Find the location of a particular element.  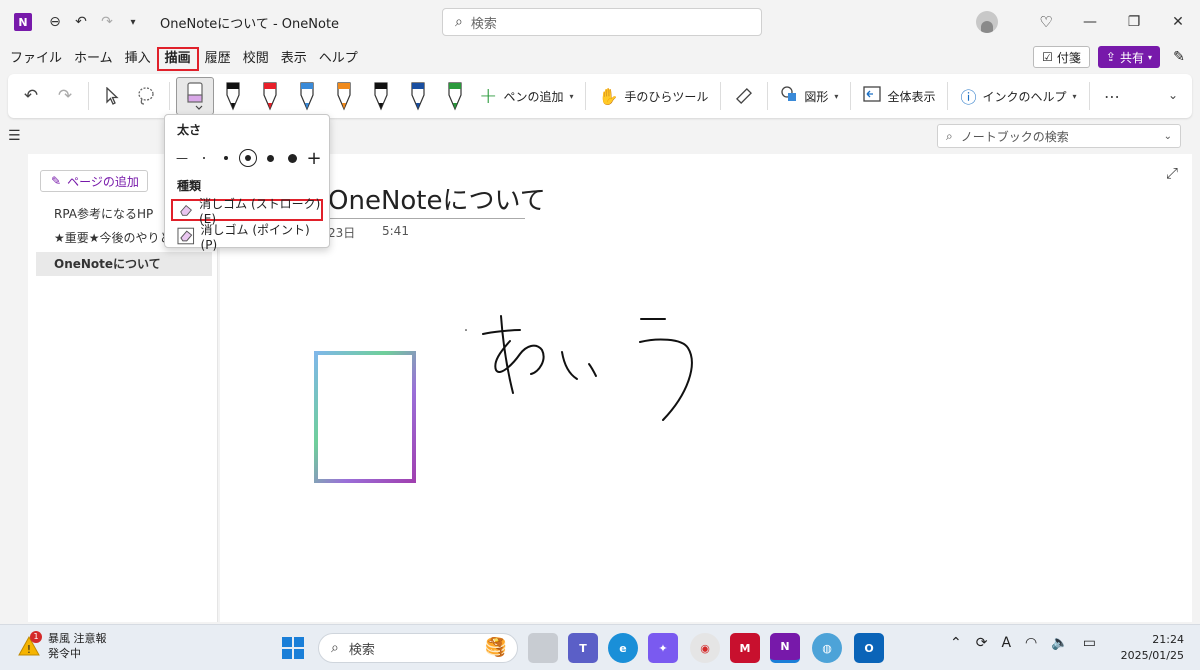

ink-help-button: ⓘ インクのヘルプ ▾ is located at coordinates (1018, 96).